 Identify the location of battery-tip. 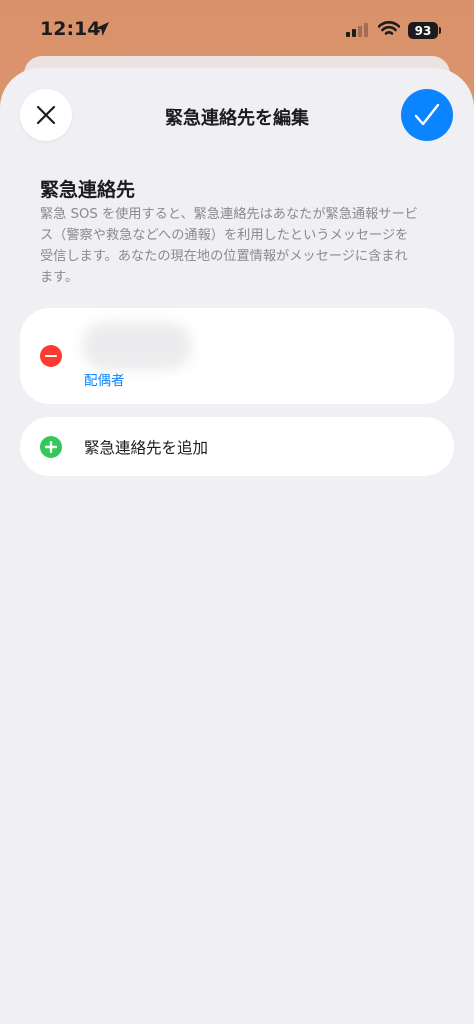
(440, 30).